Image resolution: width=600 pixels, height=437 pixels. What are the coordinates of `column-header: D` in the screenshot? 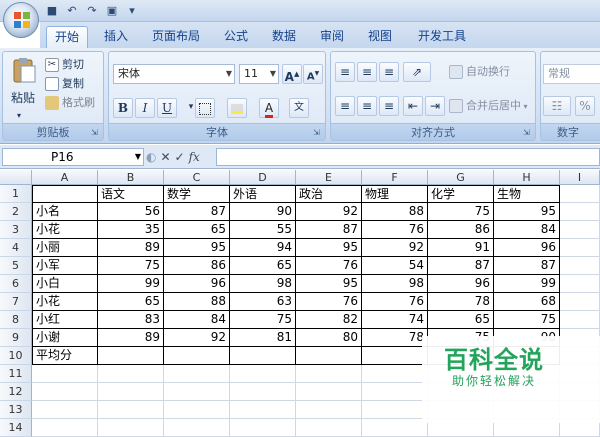 It's located at (263, 177).